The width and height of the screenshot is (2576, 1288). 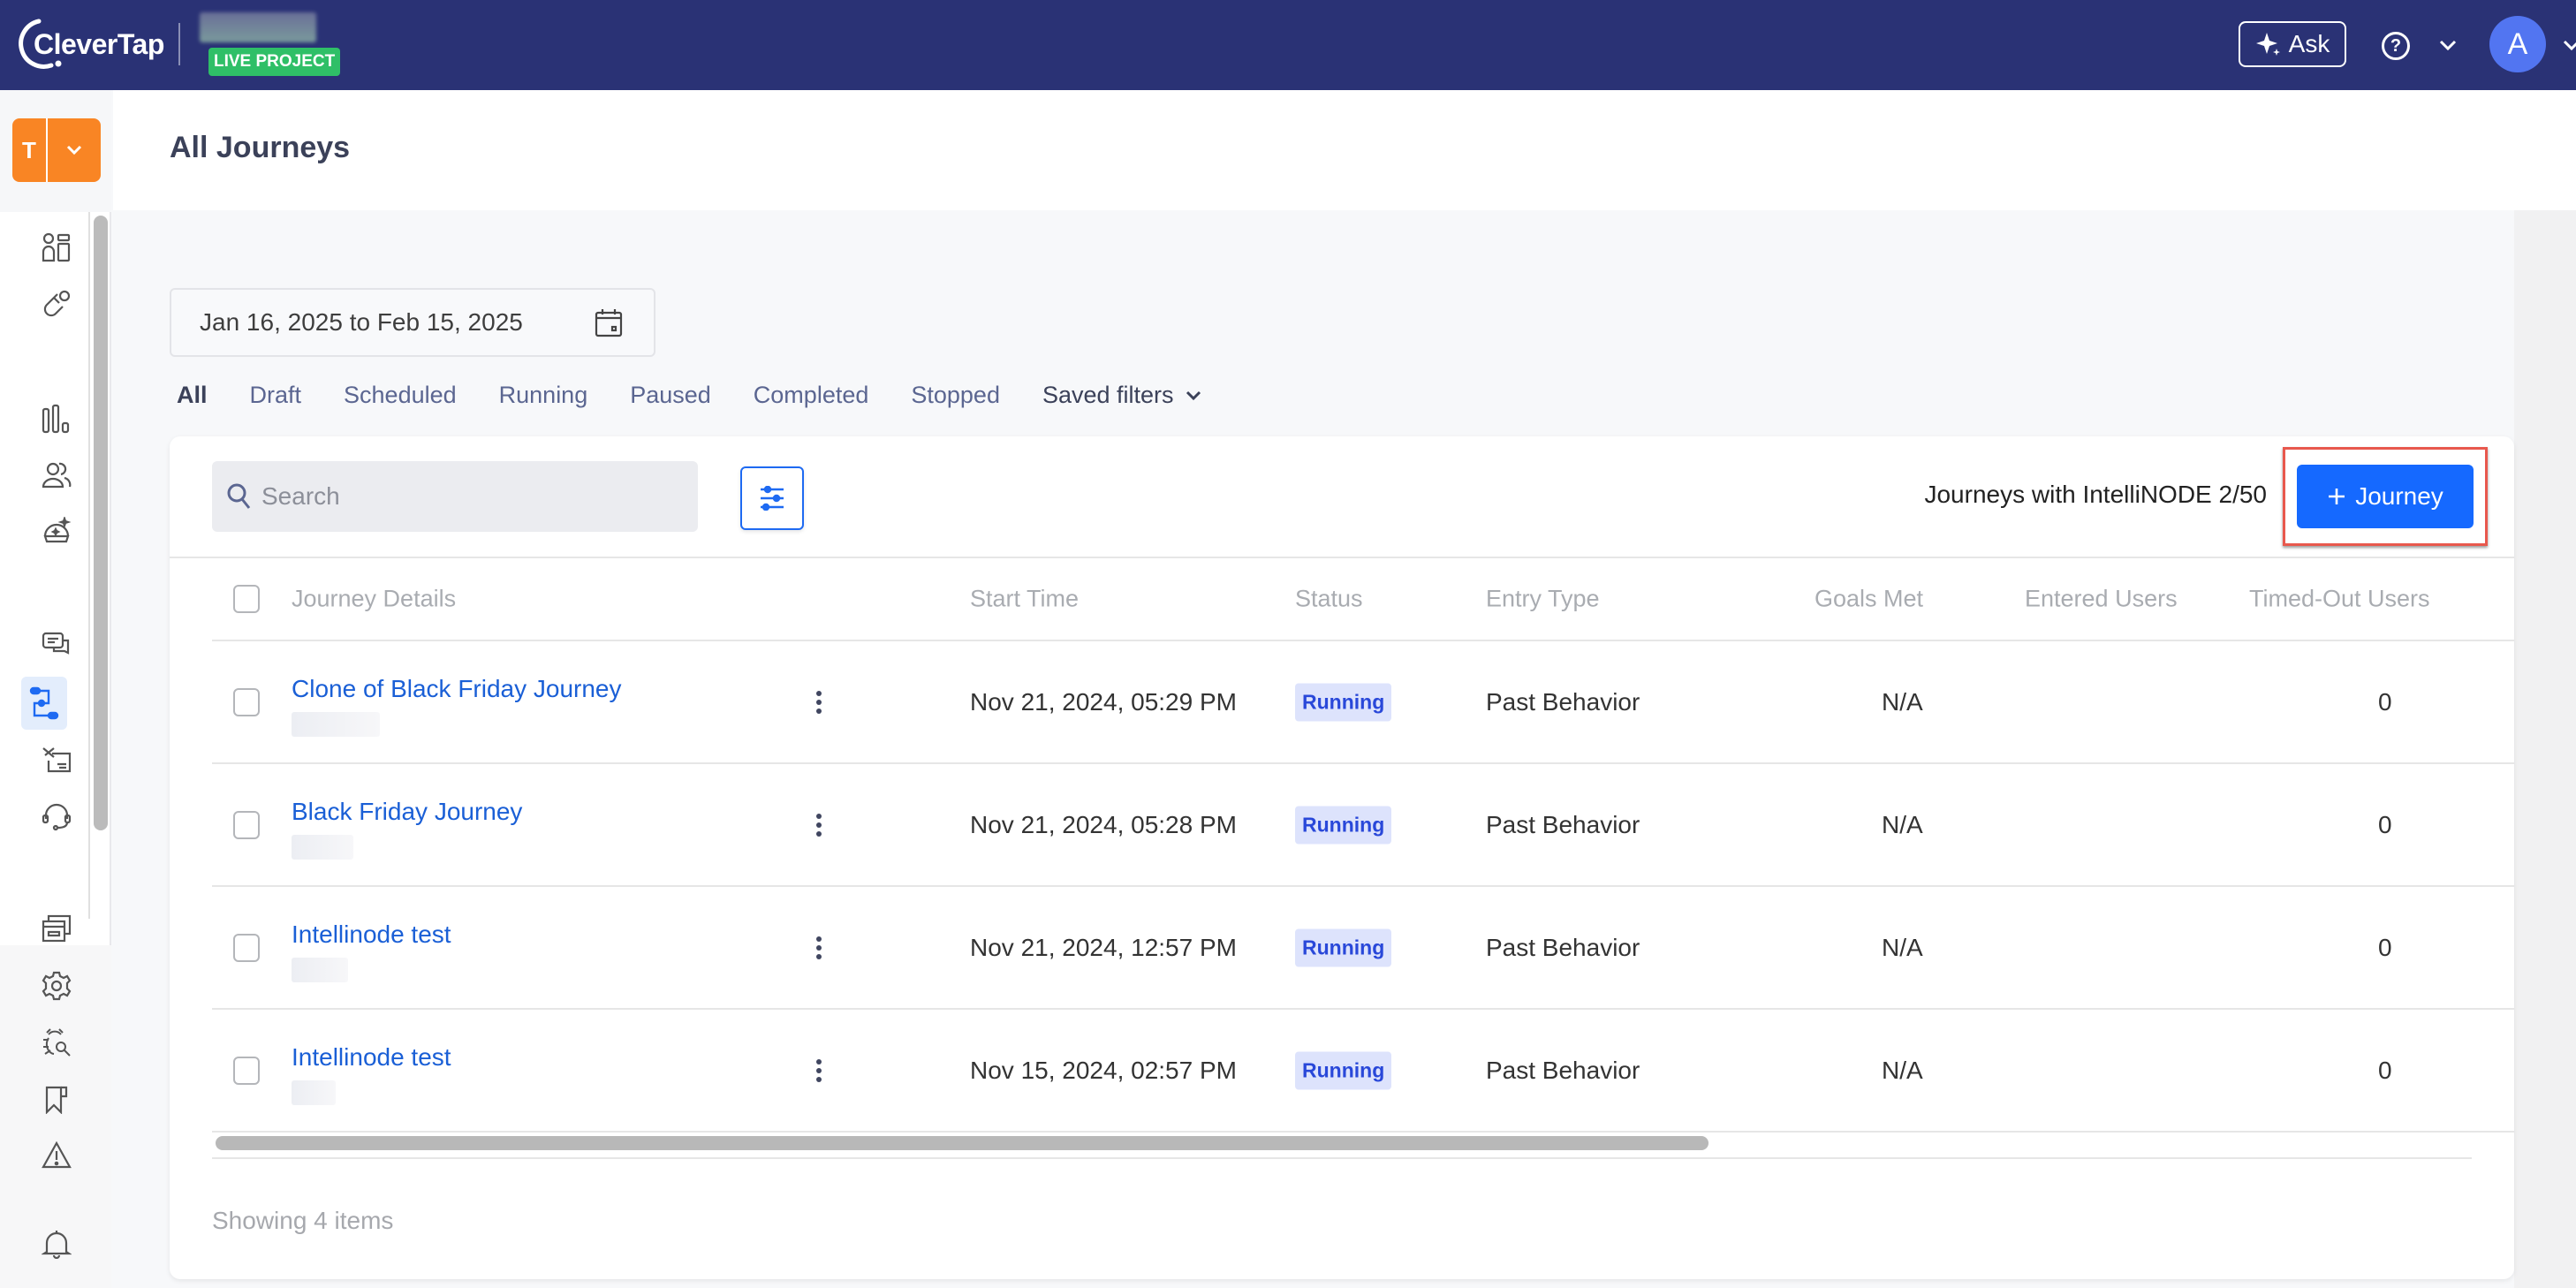 What do you see at coordinates (609, 323) in the screenshot?
I see `calendar-icon` at bounding box center [609, 323].